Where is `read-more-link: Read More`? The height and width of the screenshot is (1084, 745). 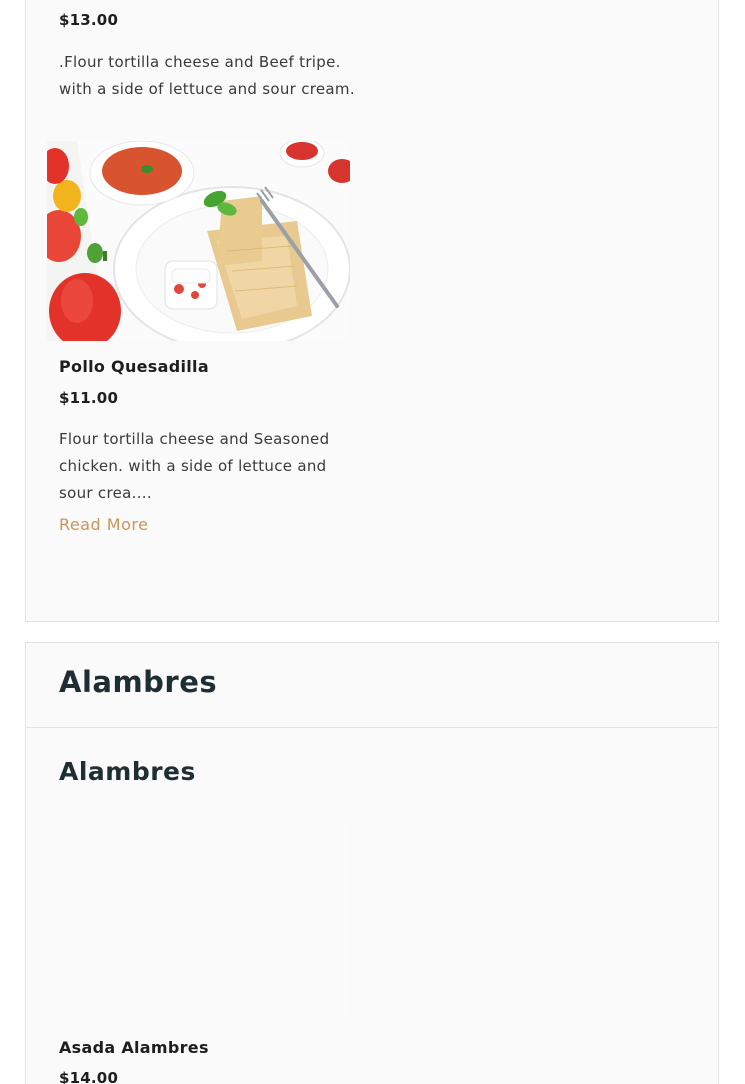 read-more-link: Read More is located at coordinates (103, 524).